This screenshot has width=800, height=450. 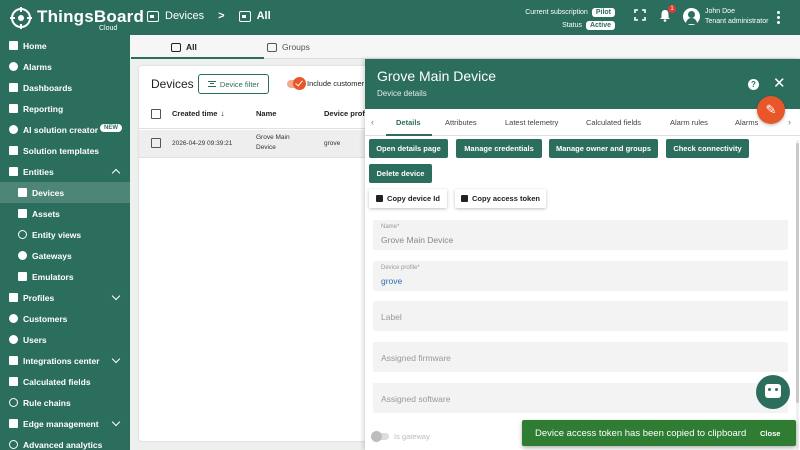 What do you see at coordinates (500, 198) in the screenshot?
I see `copy-access-token-button: Copy access token` at bounding box center [500, 198].